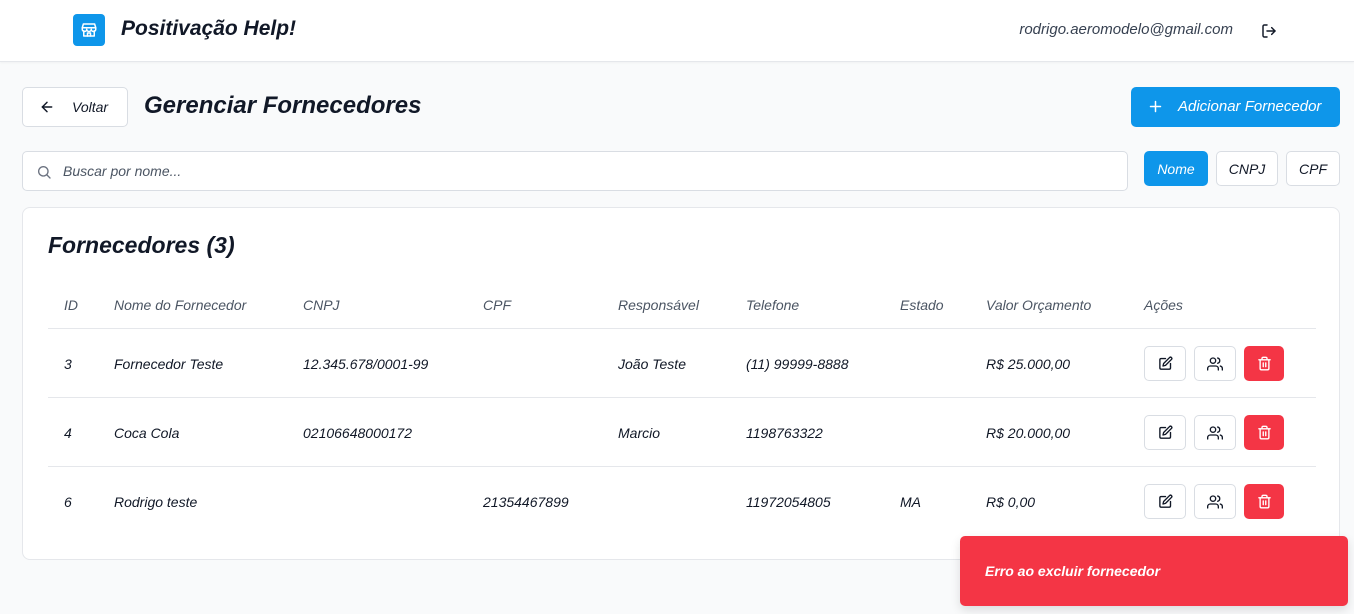  What do you see at coordinates (68, 502) in the screenshot?
I see `cell-id: 6` at bounding box center [68, 502].